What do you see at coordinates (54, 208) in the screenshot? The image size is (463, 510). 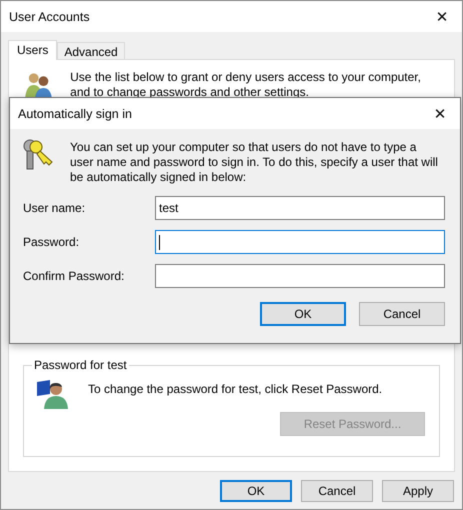 I see `field-label: User name:` at bounding box center [54, 208].